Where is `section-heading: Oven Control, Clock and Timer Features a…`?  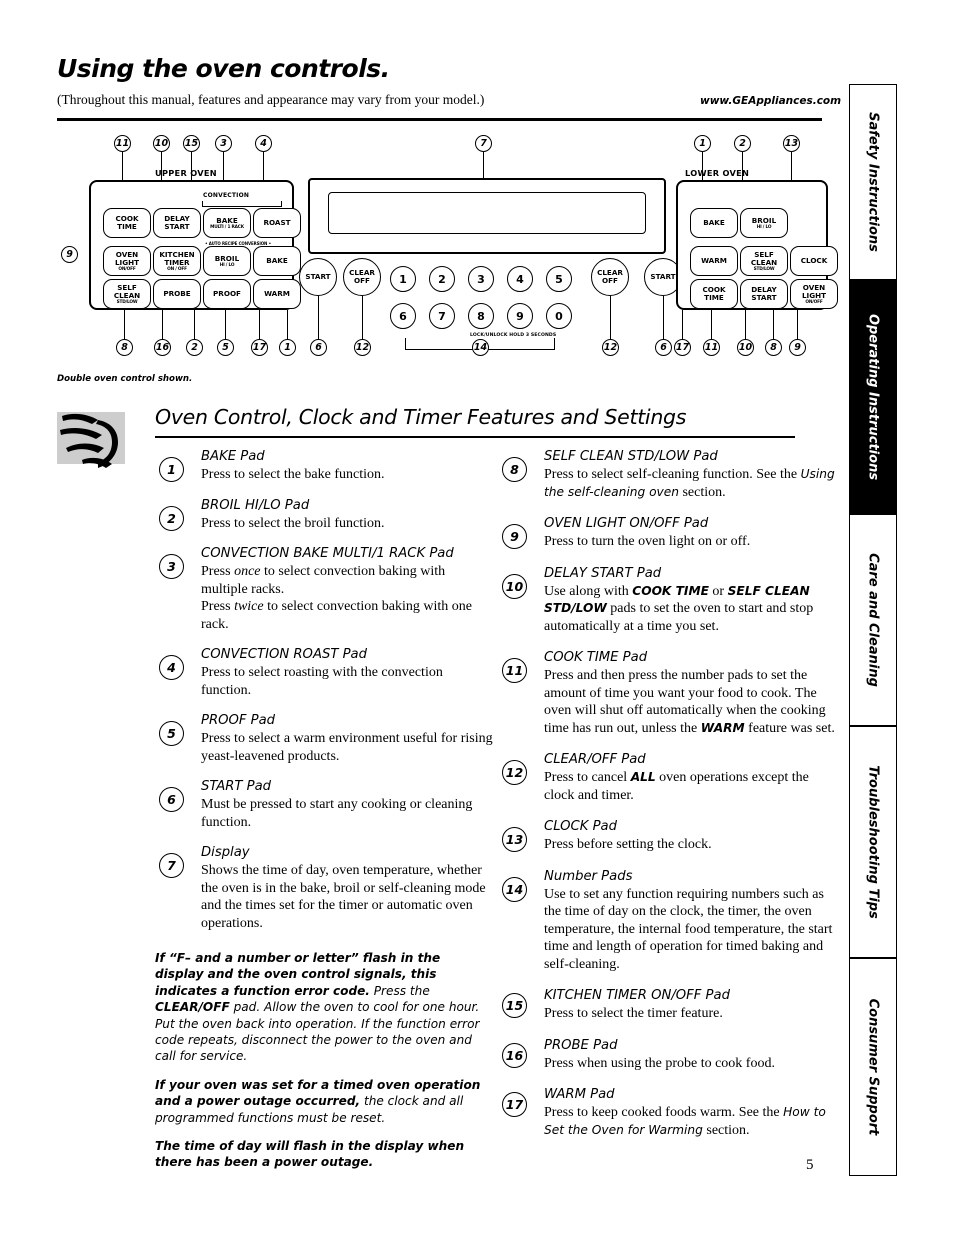
section-heading: Oven Control, Clock and Timer Features a… is located at coordinates (421, 417).